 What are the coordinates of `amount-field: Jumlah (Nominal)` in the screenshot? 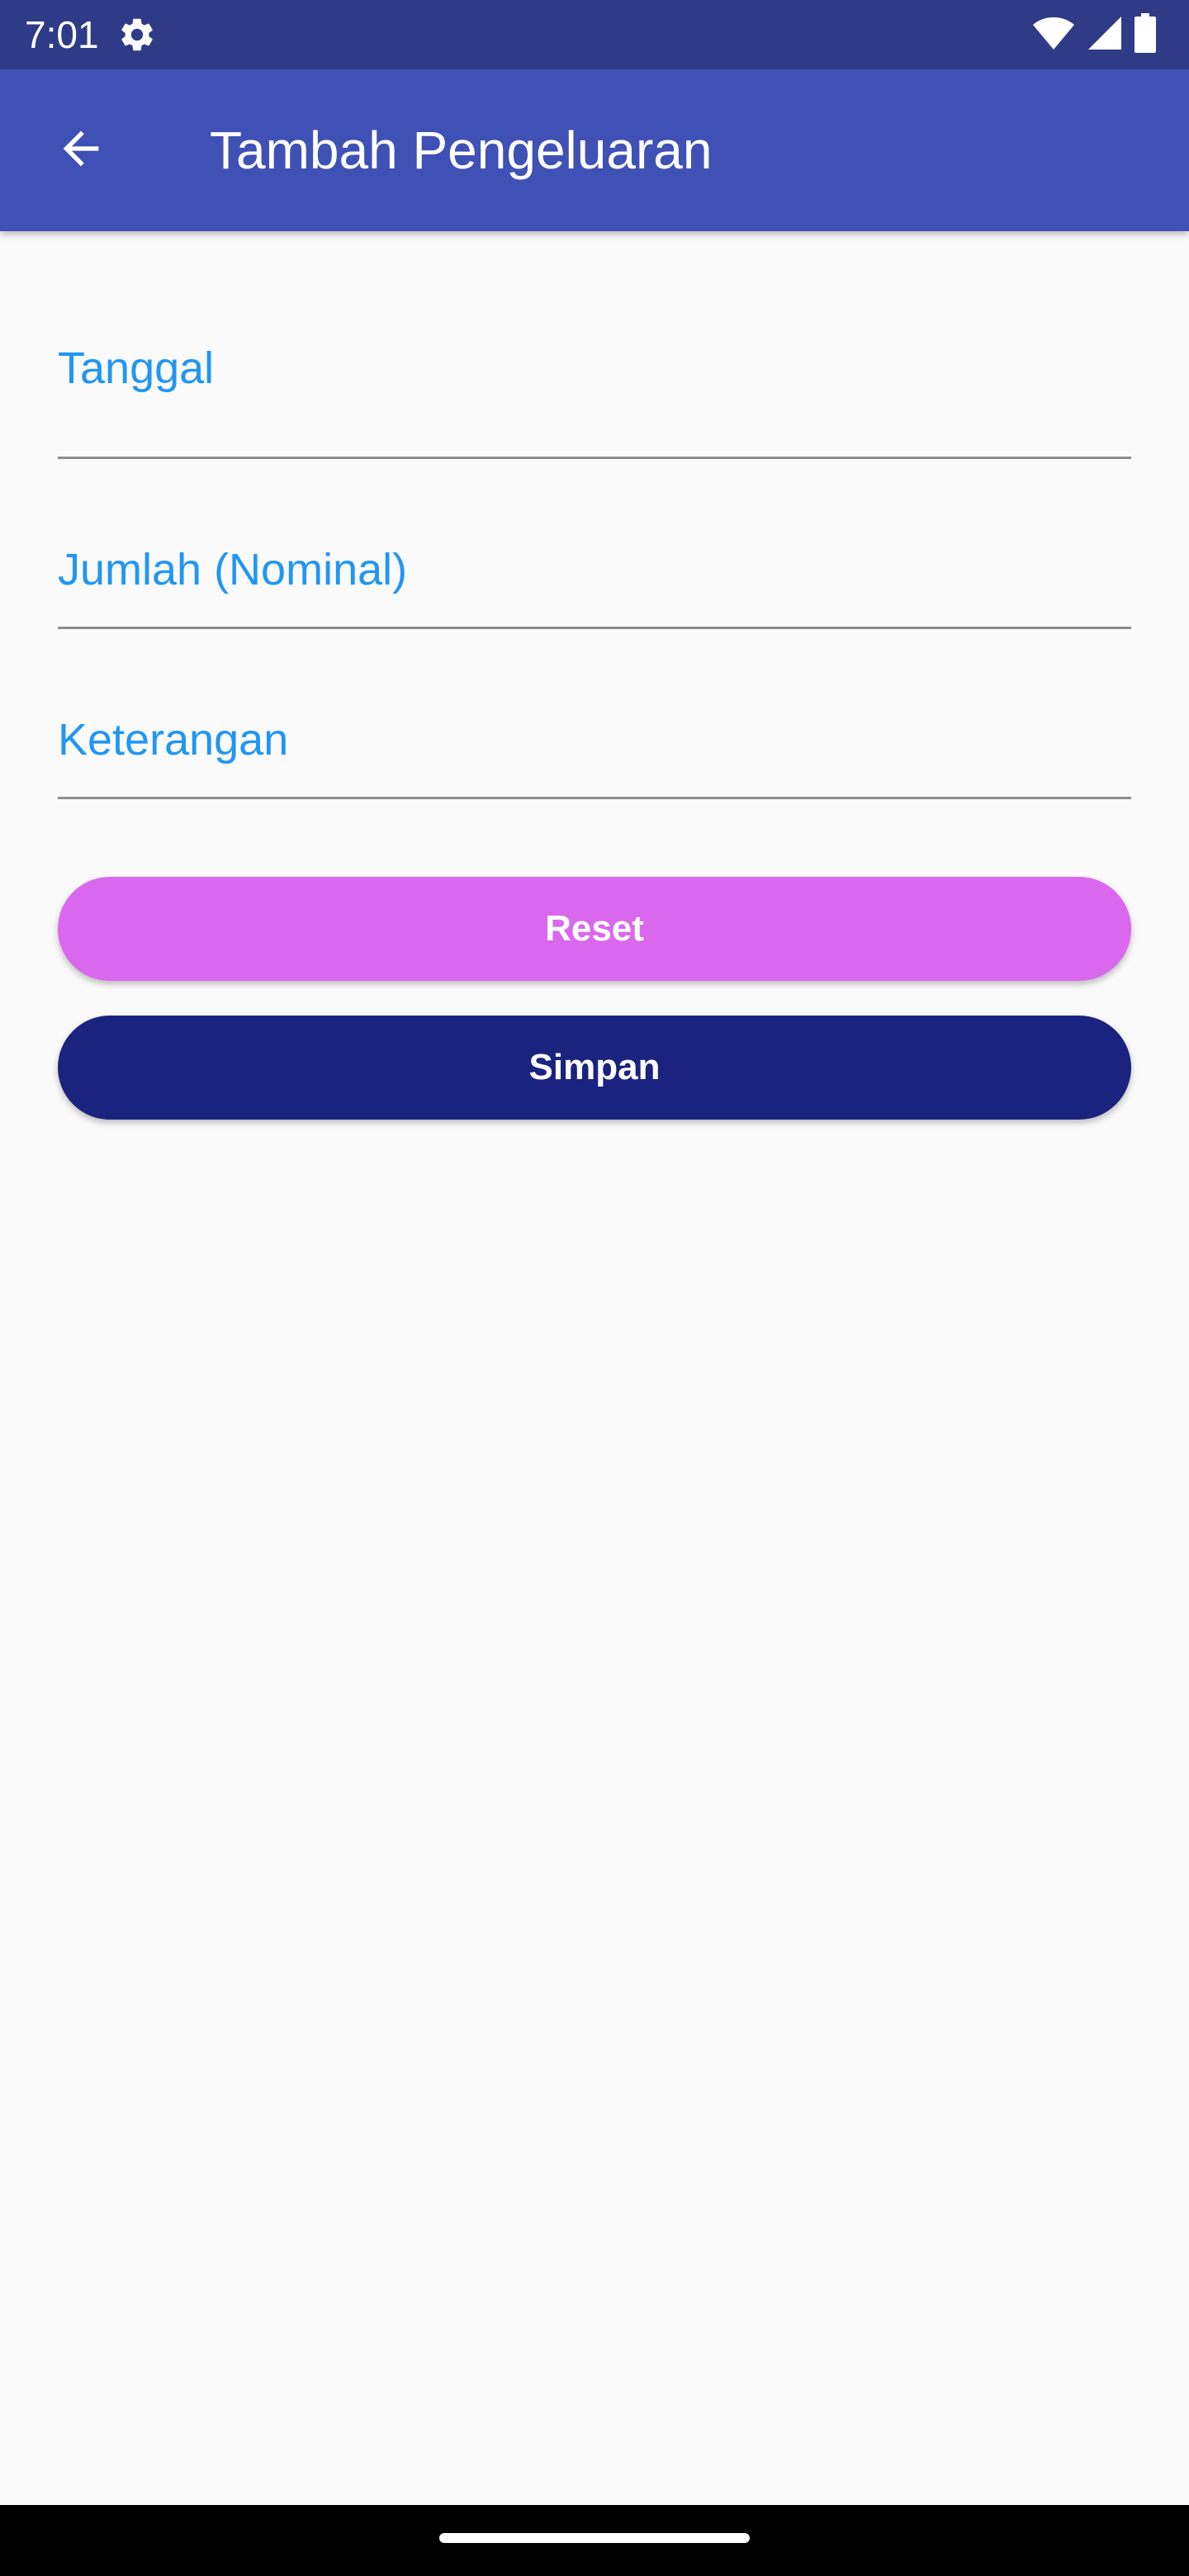 It's located at (594, 544).